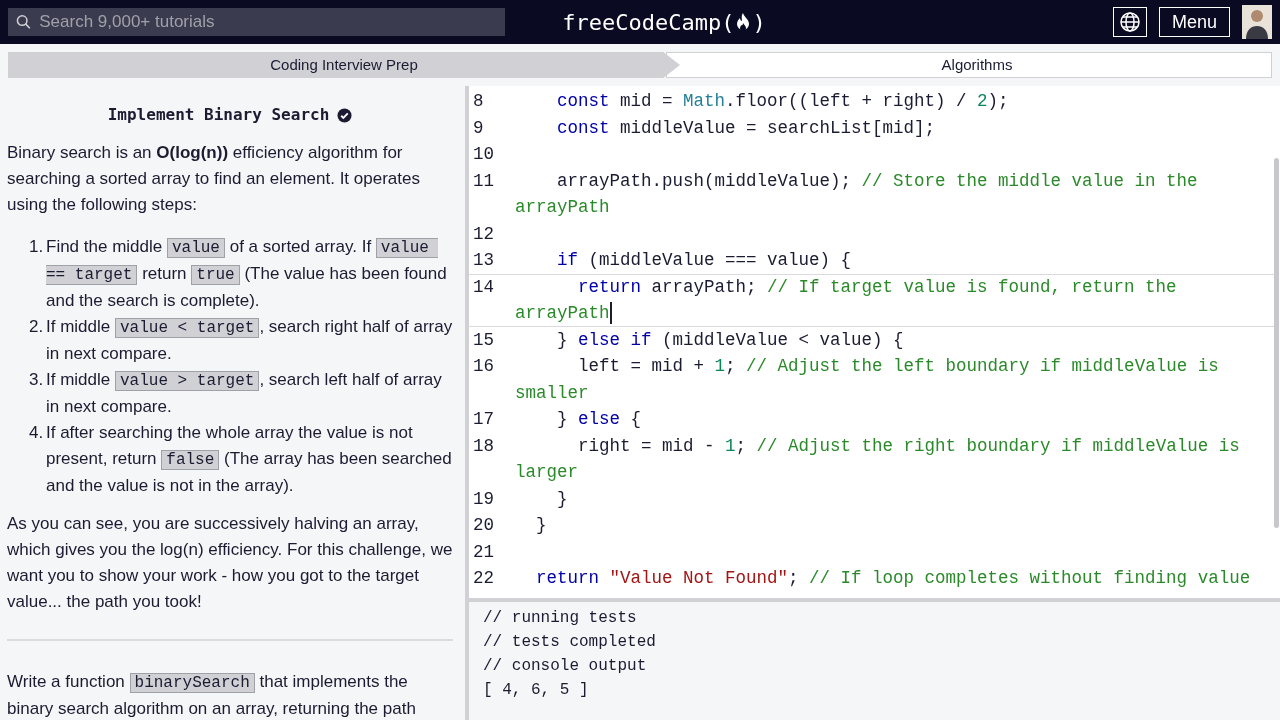 Image resolution: width=1280 pixels, height=720 pixels. I want to click on paragraph: As you can see, you are successively halving an array, which gives you the log(n) efficiency. For this challenge, we want you to show your work - how you got to the target value... the path you took!, so click(230, 563).